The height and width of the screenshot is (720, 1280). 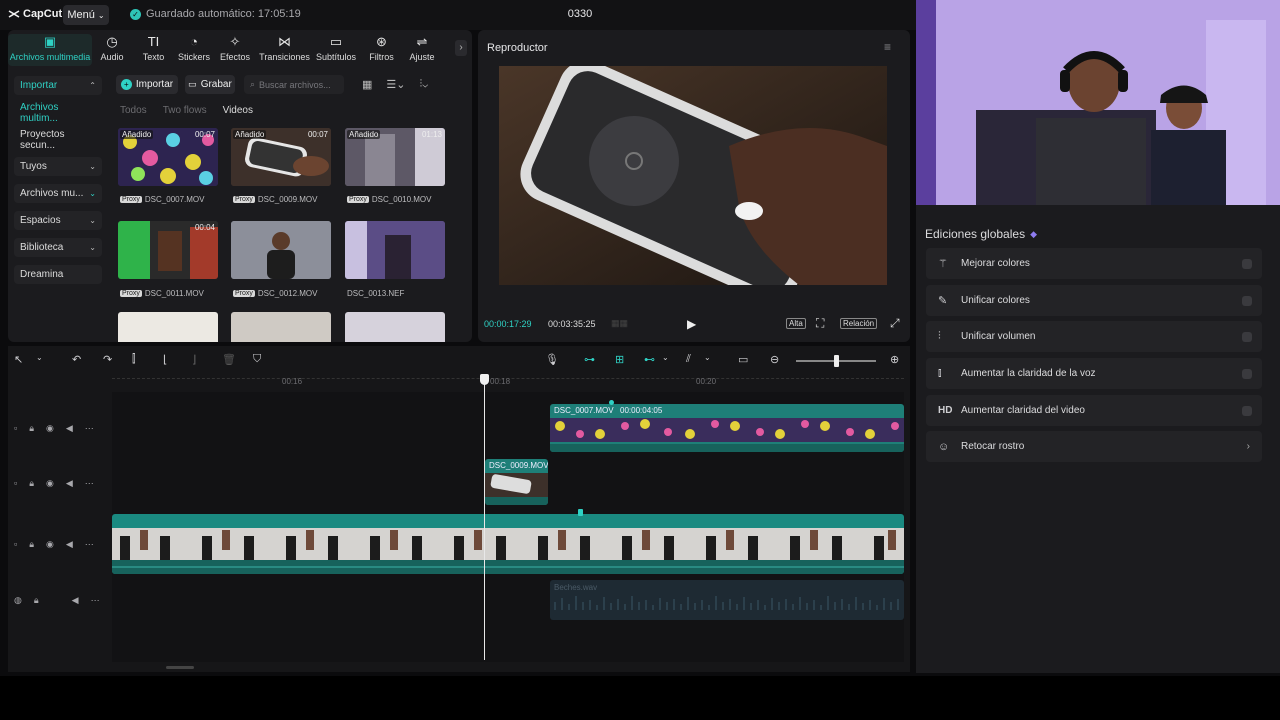 What do you see at coordinates (18, 359) in the screenshot?
I see `select-cursor-icon: ↖` at bounding box center [18, 359].